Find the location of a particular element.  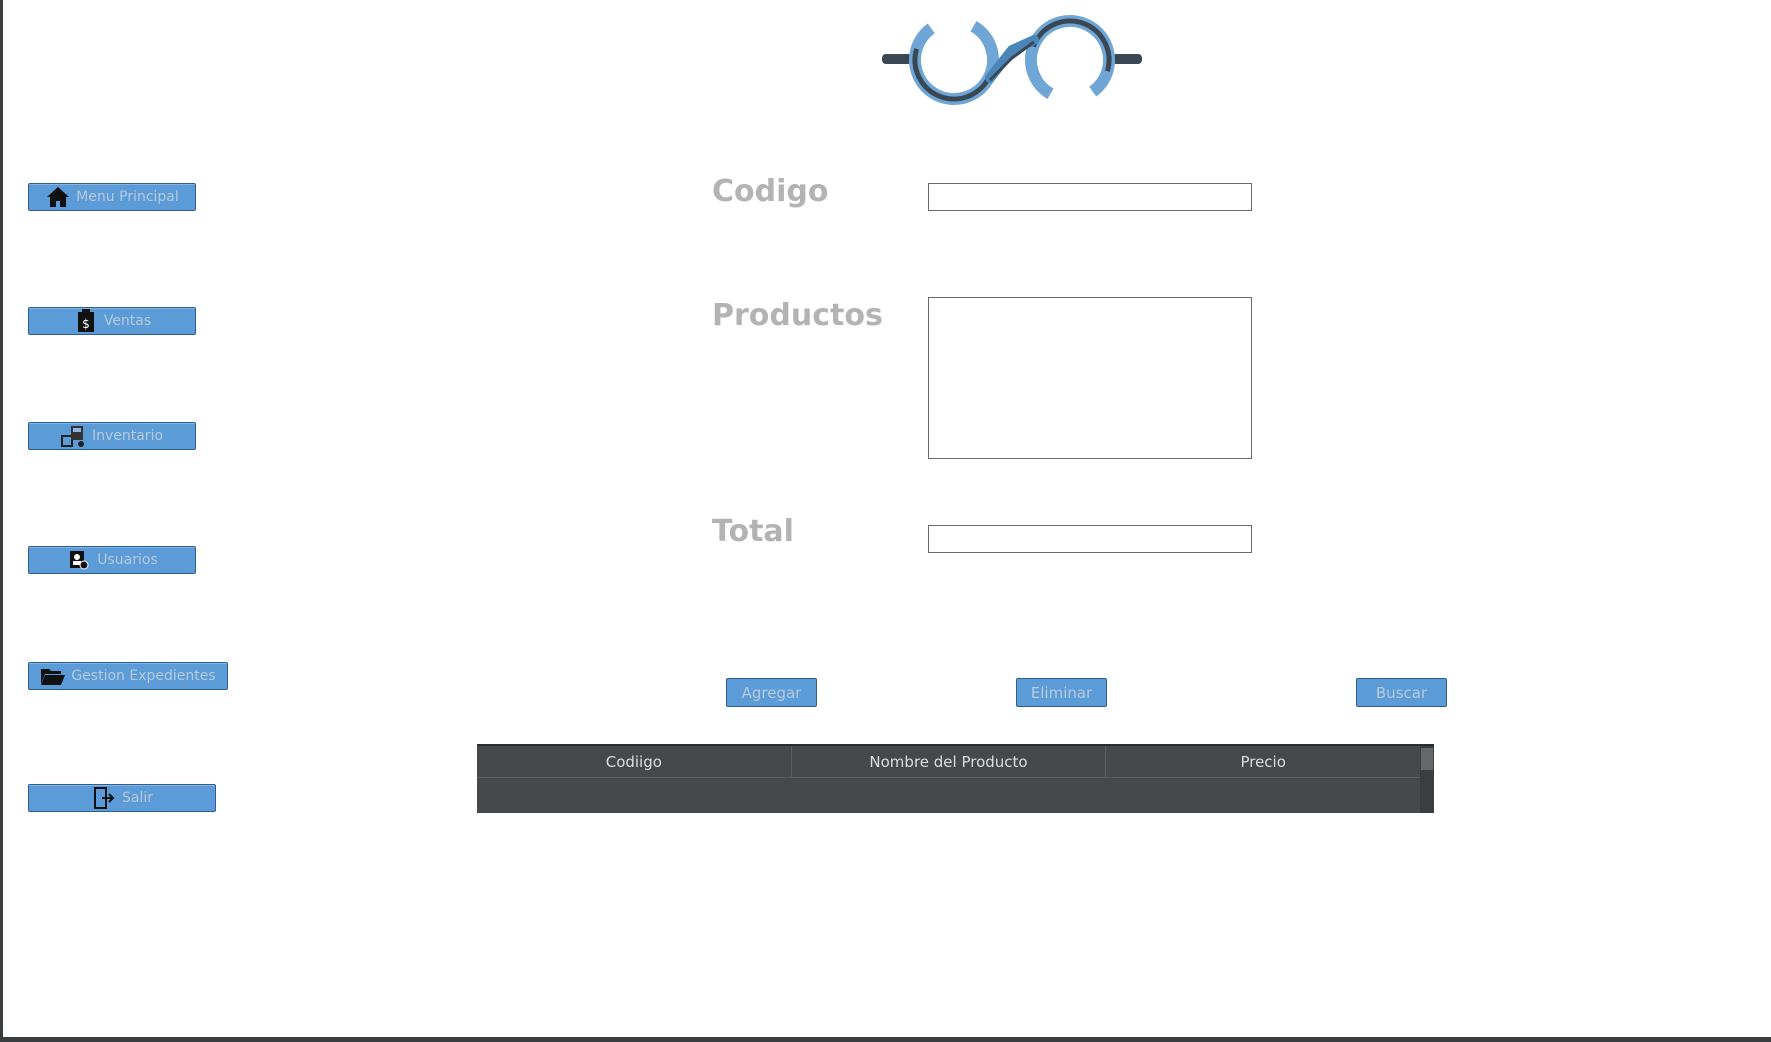

usuarios-label: Usuarios is located at coordinates (127, 560).